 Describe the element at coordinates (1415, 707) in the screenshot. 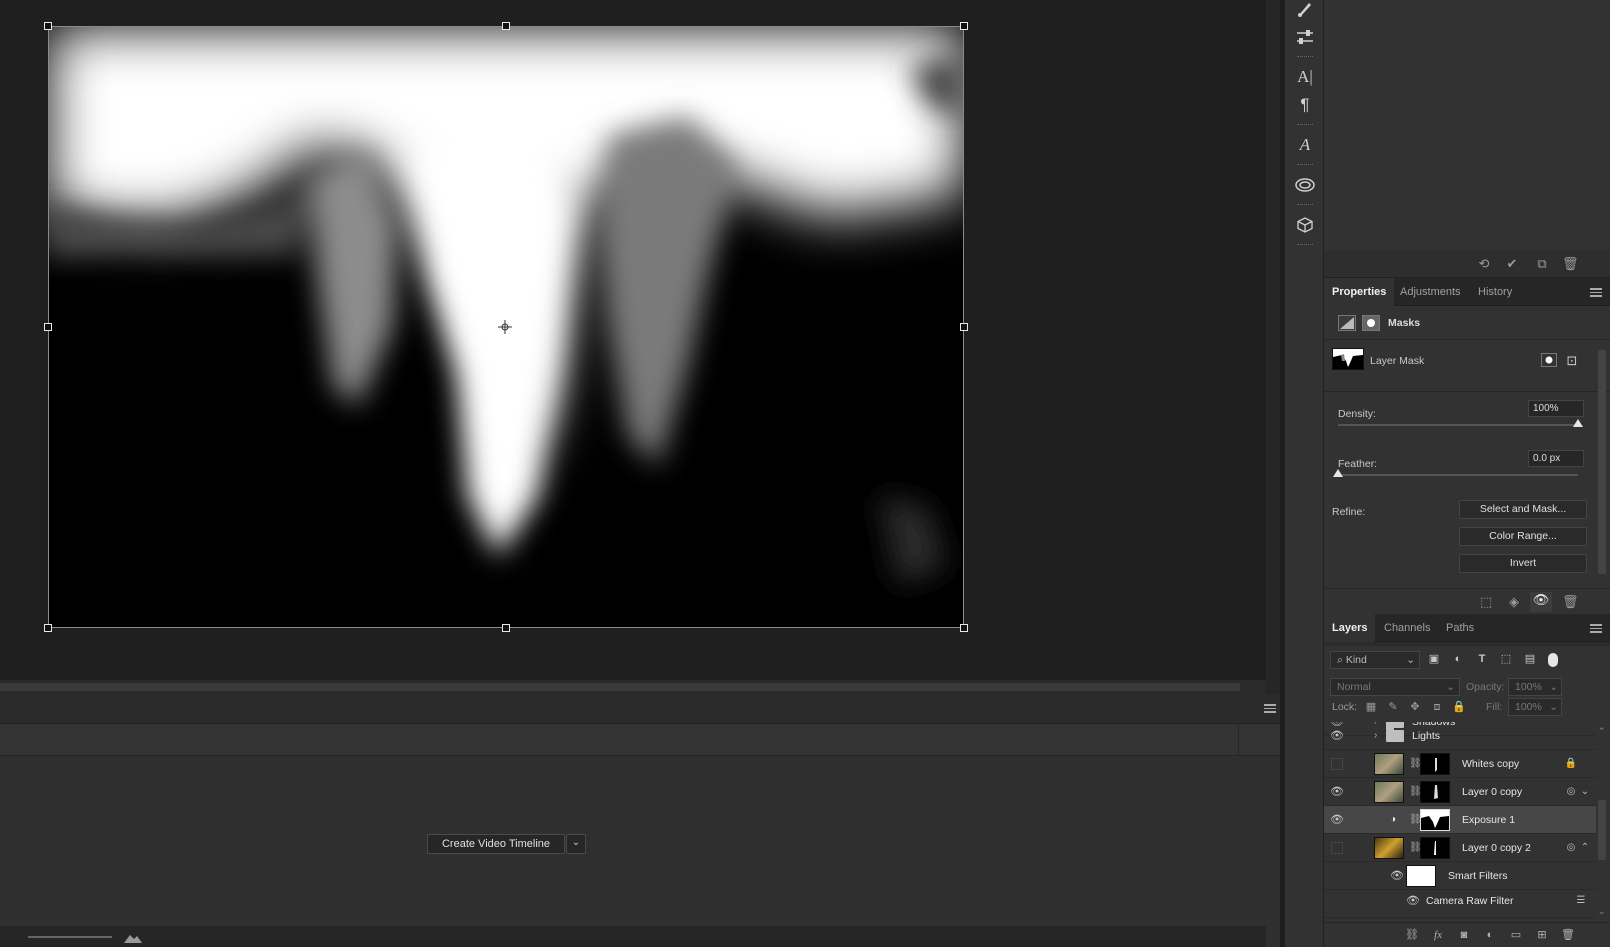

I see `lock-position-icon: ✥` at that location.